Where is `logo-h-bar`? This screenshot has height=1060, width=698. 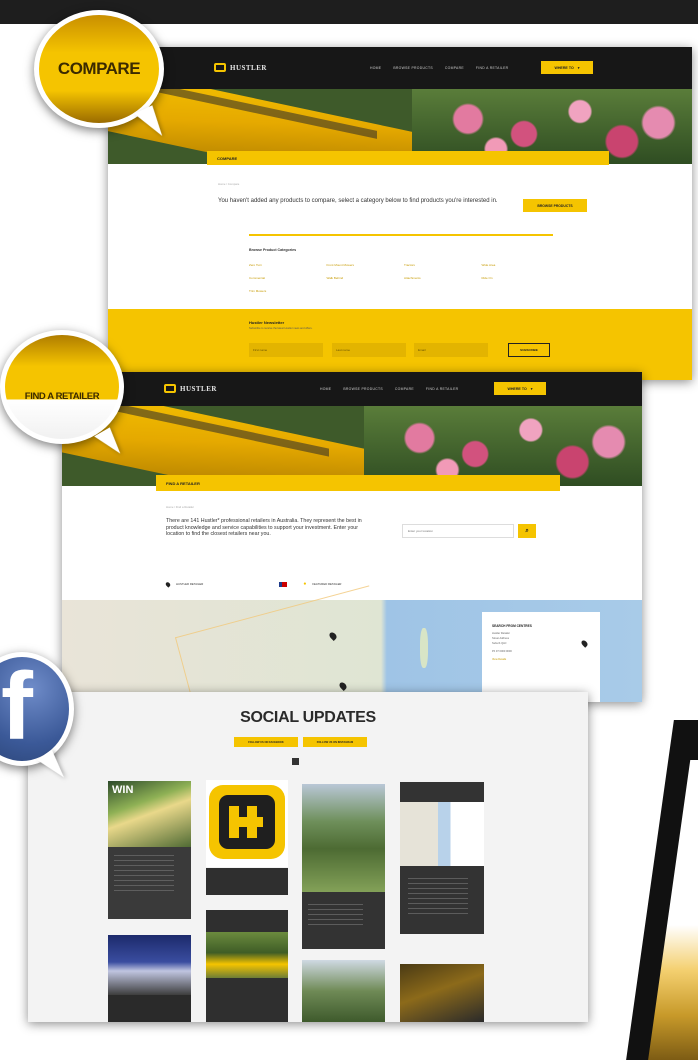
logo-h-bar is located at coordinates (246, 822).